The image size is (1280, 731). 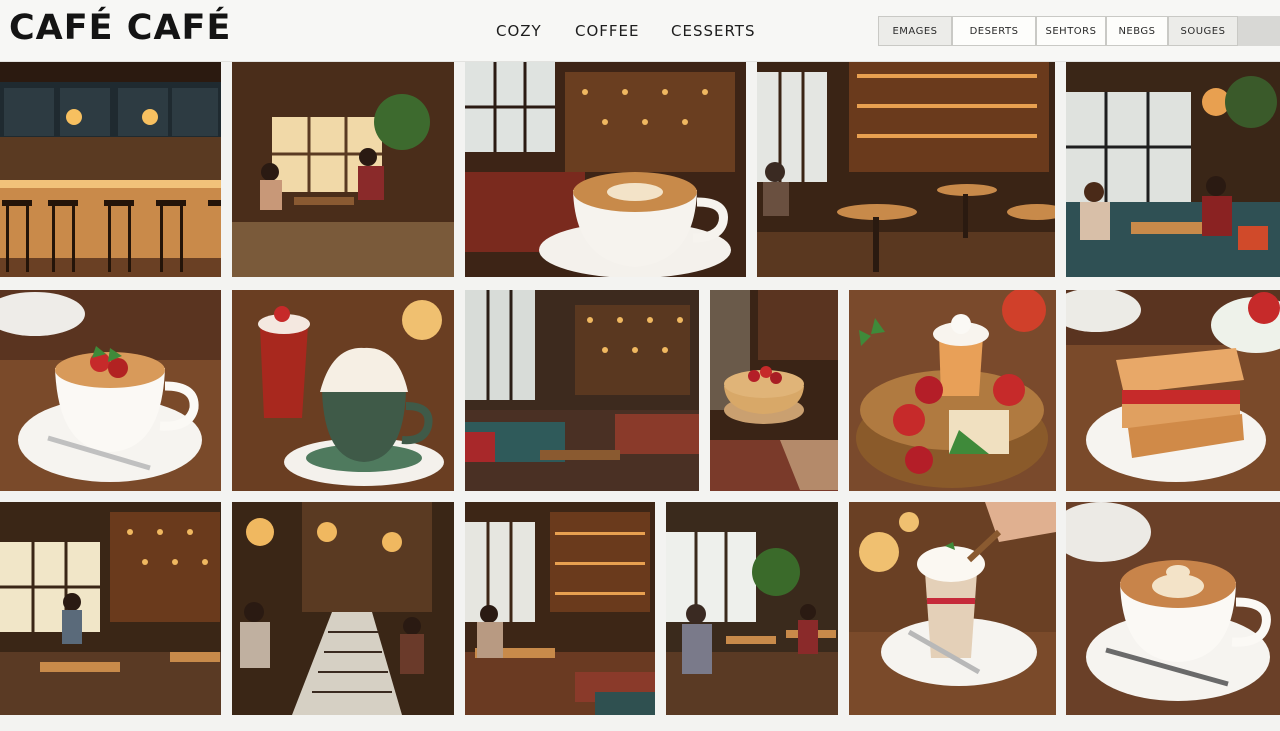 What do you see at coordinates (605, 169) in the screenshot?
I see `latte-lounge-photo` at bounding box center [605, 169].